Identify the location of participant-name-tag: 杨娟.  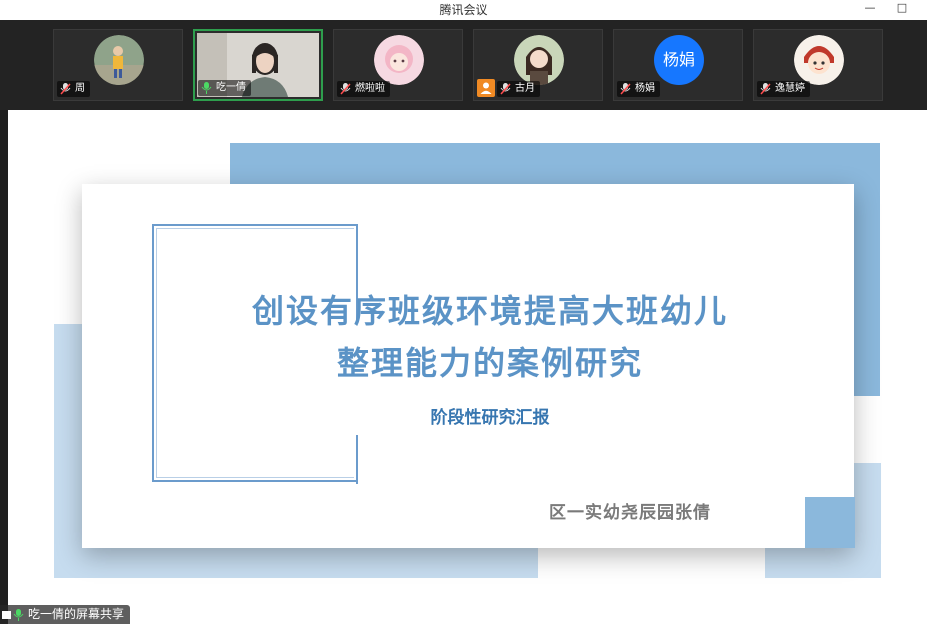
(638, 89).